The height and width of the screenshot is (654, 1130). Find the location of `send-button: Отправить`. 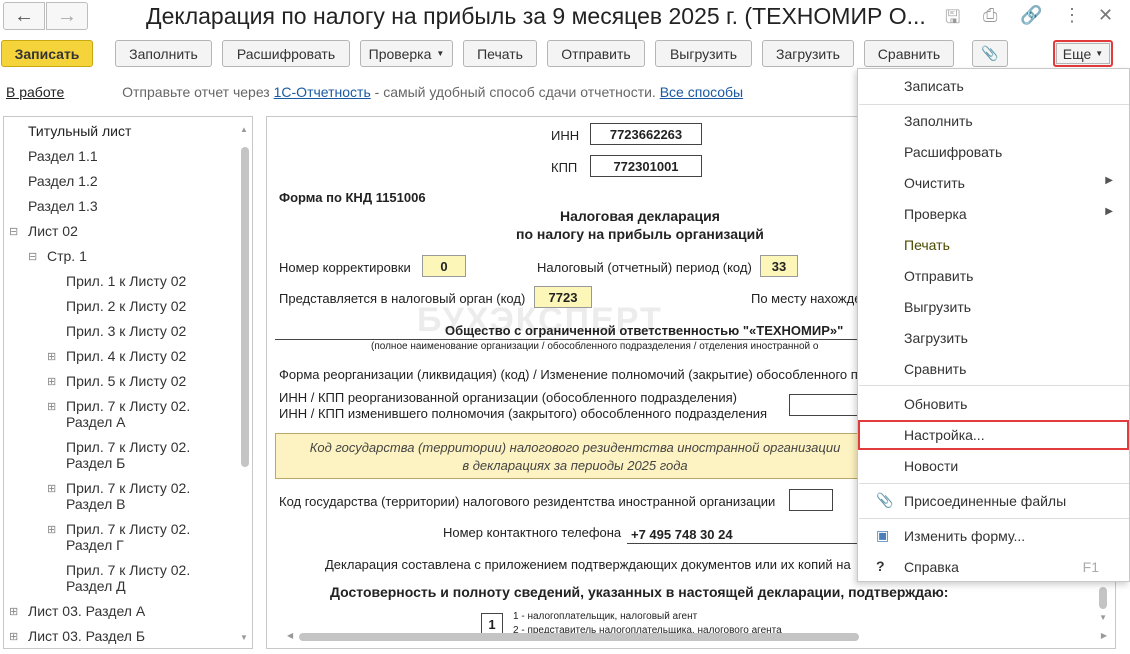

send-button: Отправить is located at coordinates (596, 53).